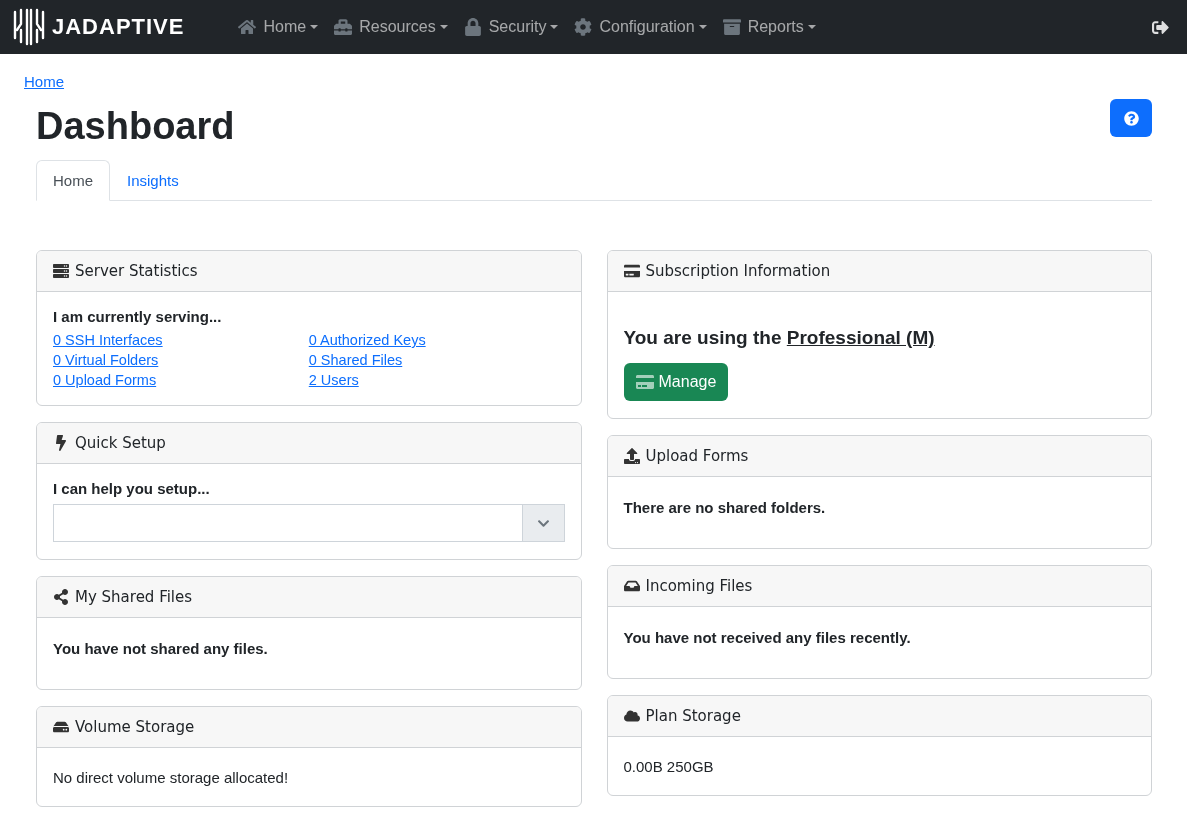 This screenshot has height=829, width=1187. I want to click on card-text: No direct volume storage allocated!, so click(171, 778).